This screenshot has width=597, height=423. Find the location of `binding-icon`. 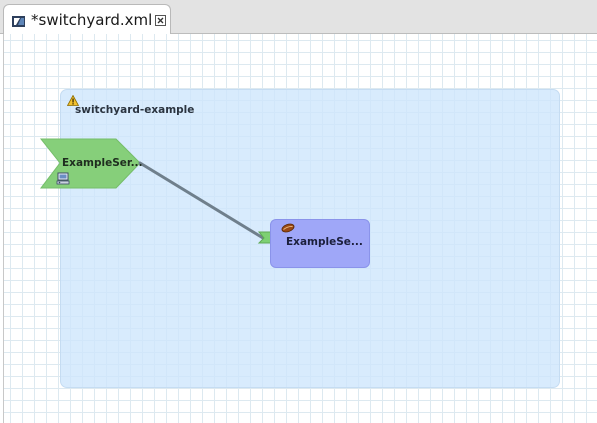

binding-icon is located at coordinates (63, 178).